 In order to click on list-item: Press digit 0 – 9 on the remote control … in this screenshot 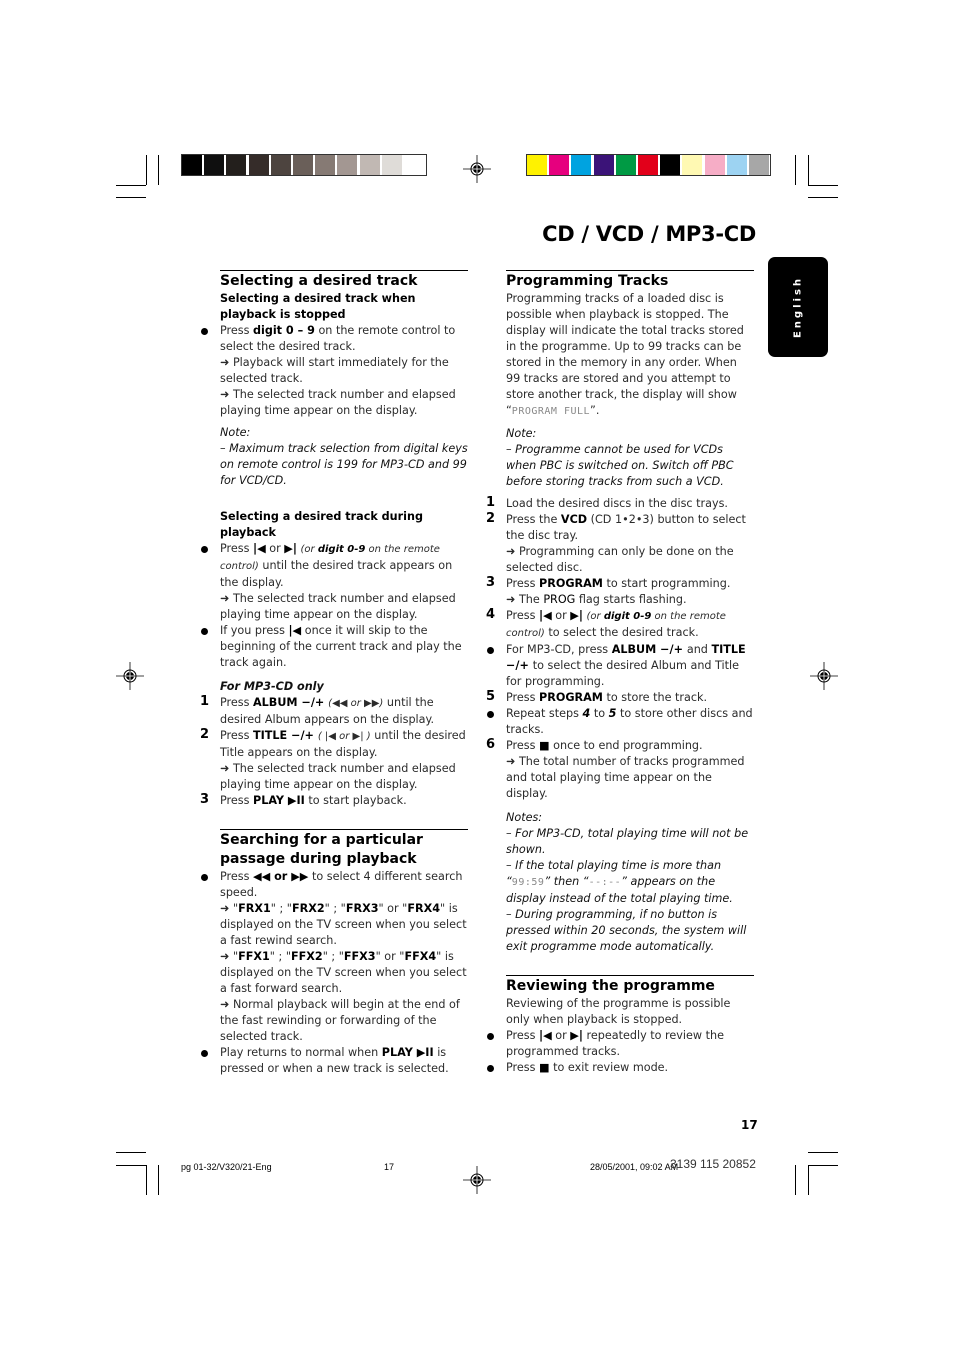, I will do `click(334, 371)`.